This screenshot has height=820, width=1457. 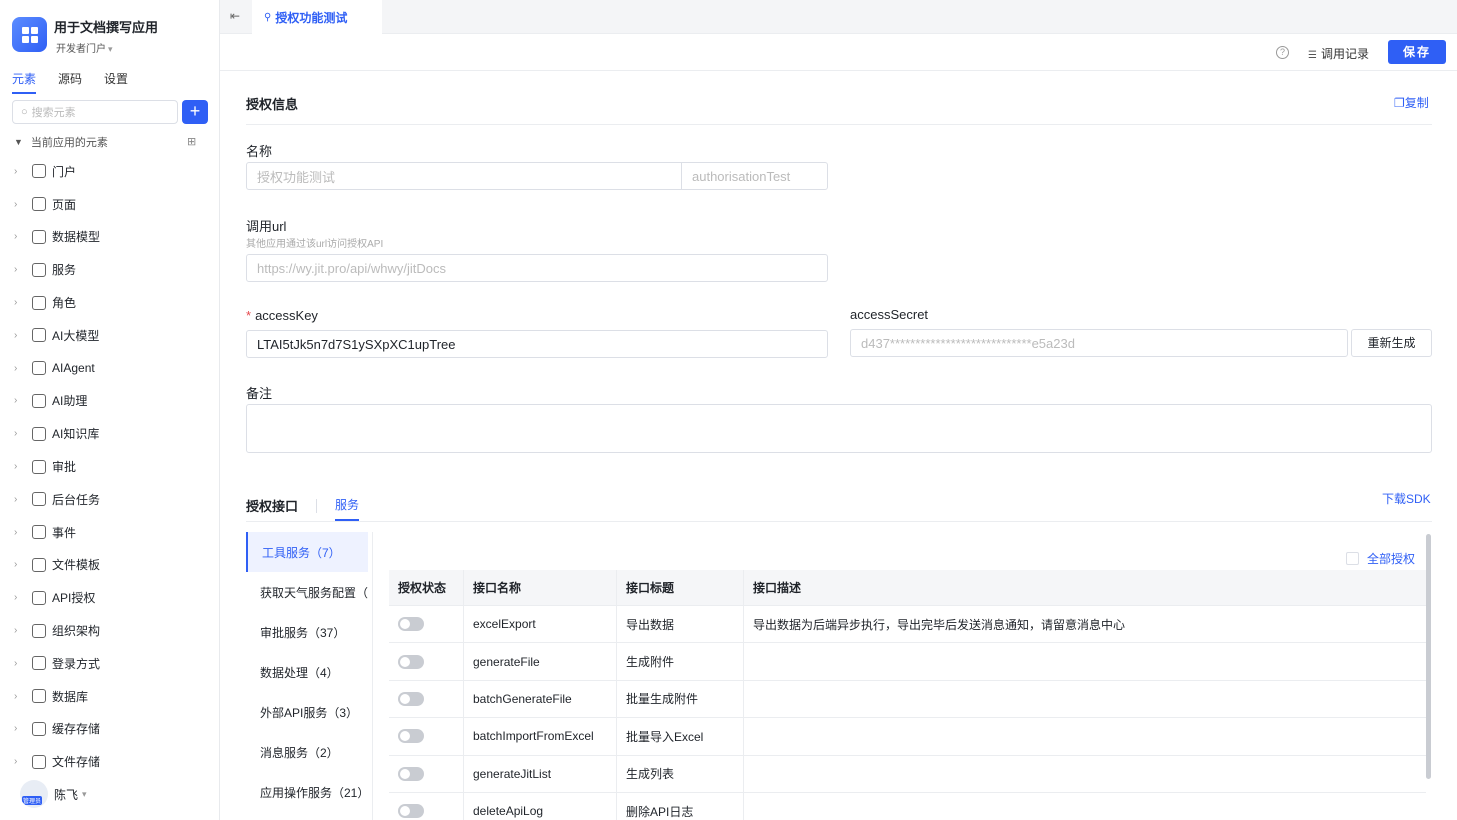 I want to click on sidebar-item: › AI大模型, so click(x=109, y=335).